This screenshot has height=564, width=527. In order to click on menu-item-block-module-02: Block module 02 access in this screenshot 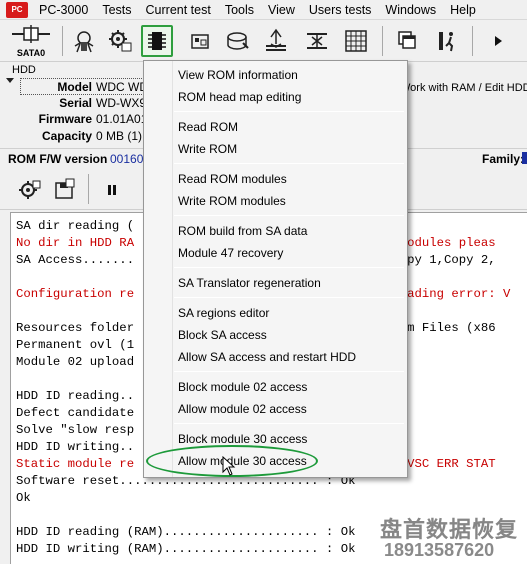, I will do `click(275, 387)`.